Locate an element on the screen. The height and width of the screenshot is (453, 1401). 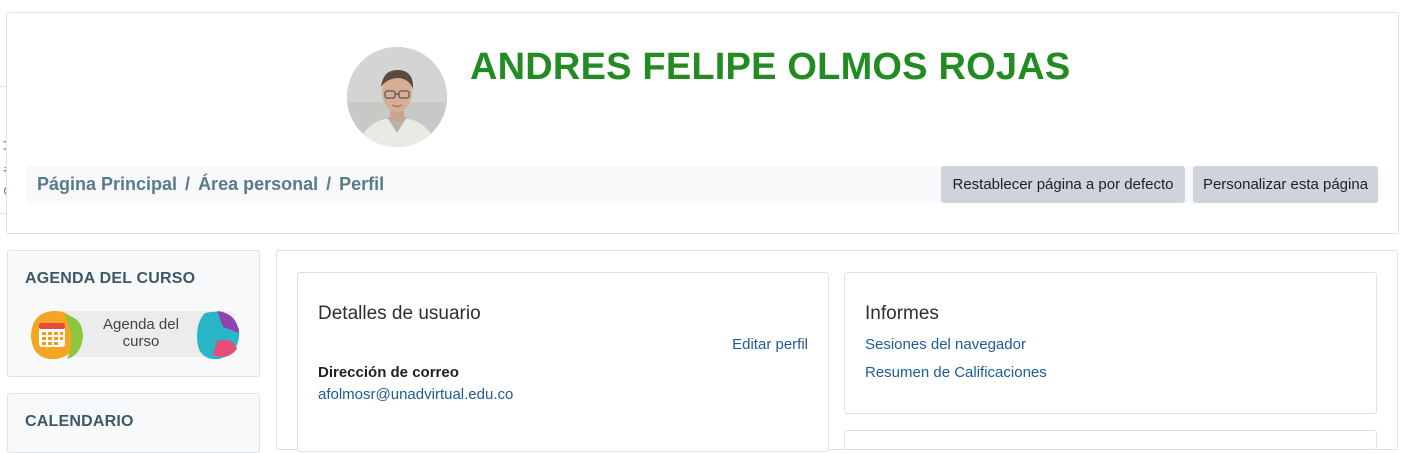
reports-title: Informes is located at coordinates (902, 313).